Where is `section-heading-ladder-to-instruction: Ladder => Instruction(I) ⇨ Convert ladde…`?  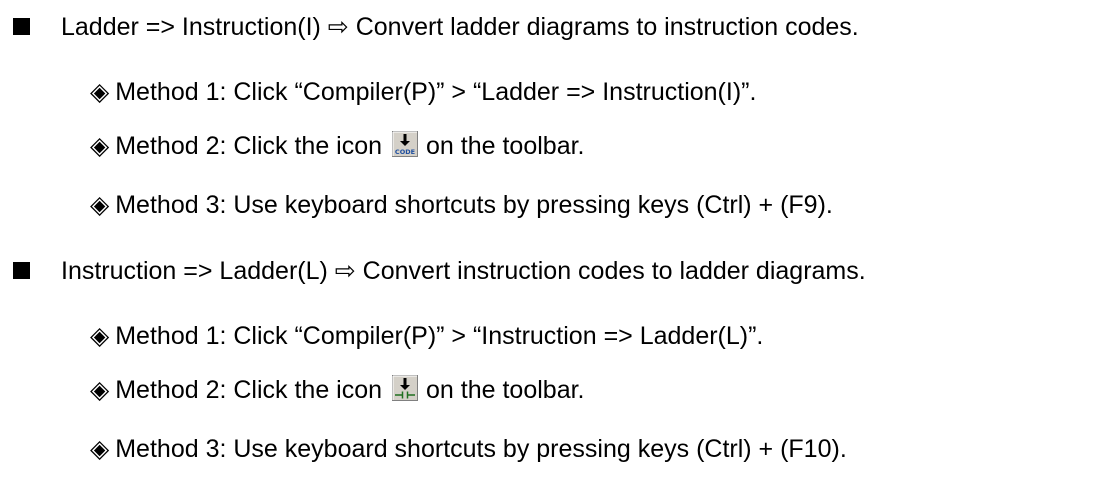
section-heading-ladder-to-instruction: Ladder => Instruction(I) ⇨ Convert ladde… is located at coordinates (460, 27).